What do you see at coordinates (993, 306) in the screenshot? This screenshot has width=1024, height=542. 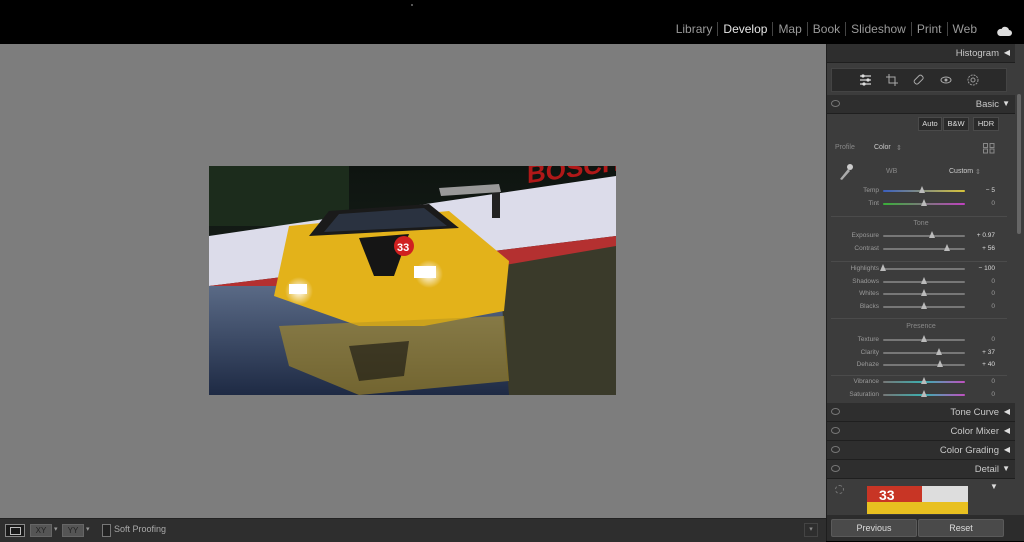 I see `blacks-value: 0` at bounding box center [993, 306].